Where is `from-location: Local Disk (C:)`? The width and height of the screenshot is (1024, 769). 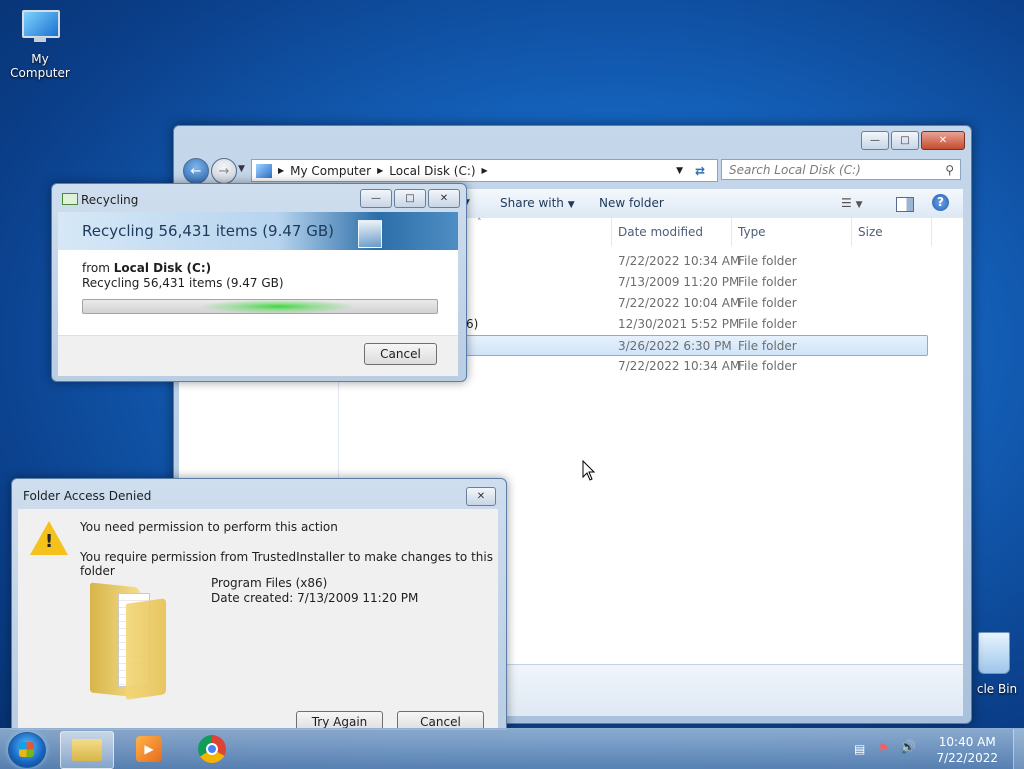
from-location: Local Disk (C:) is located at coordinates (162, 268).